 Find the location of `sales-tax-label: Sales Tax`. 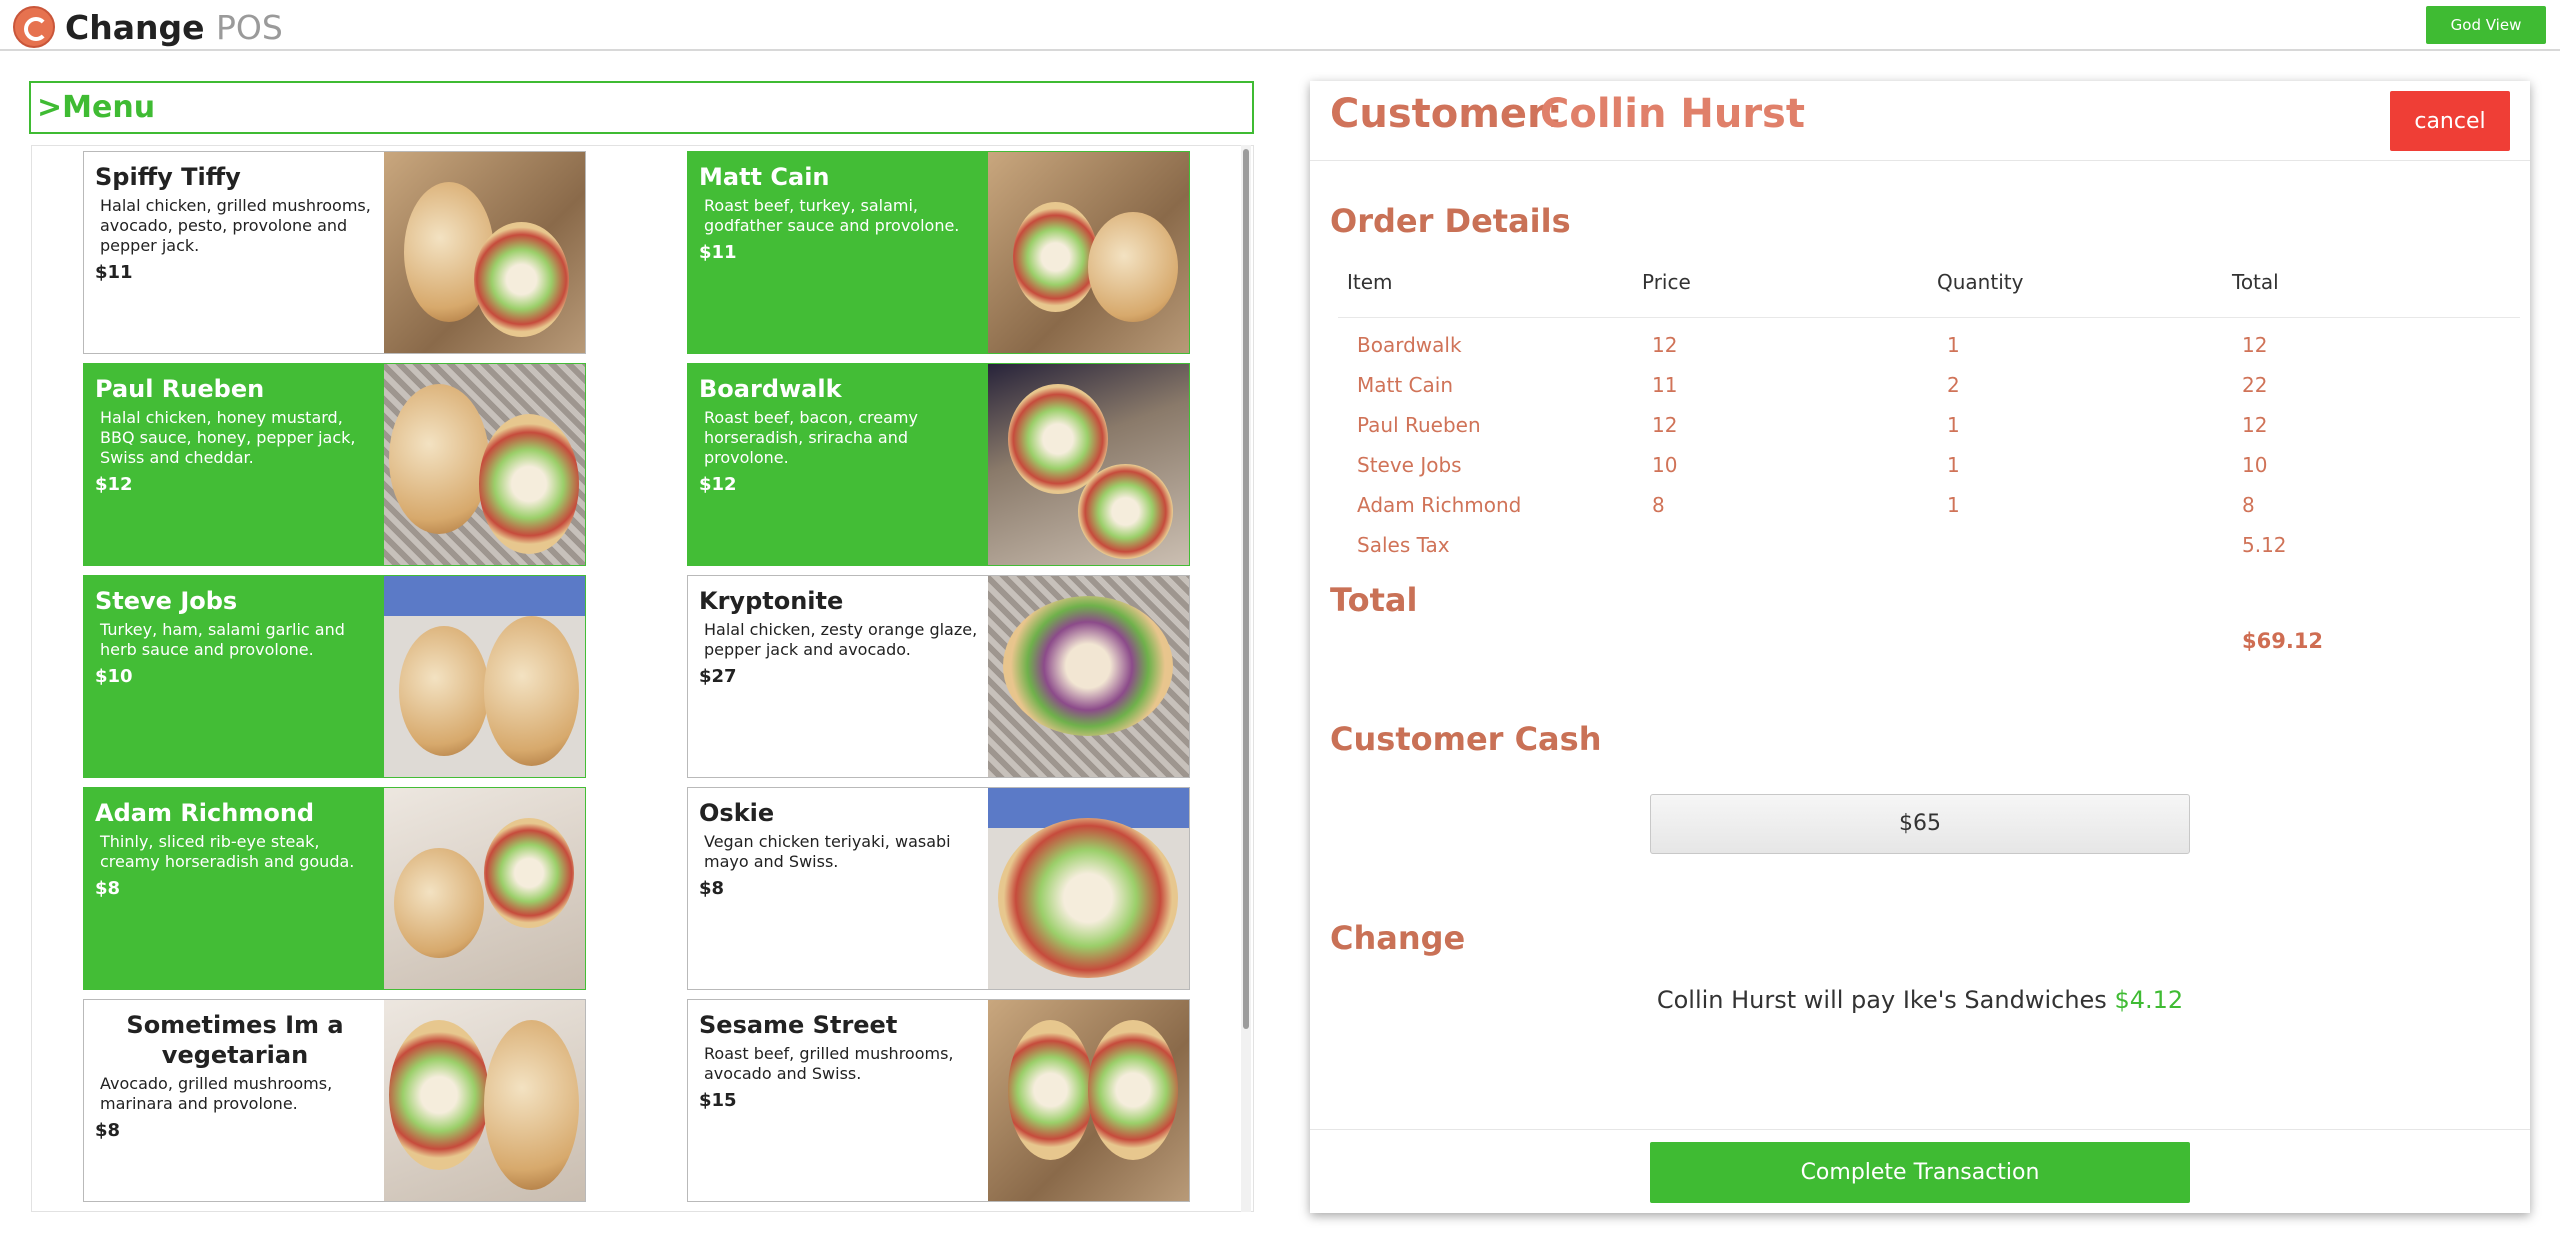

sales-tax-label: Sales Tax is located at coordinates (1403, 545).